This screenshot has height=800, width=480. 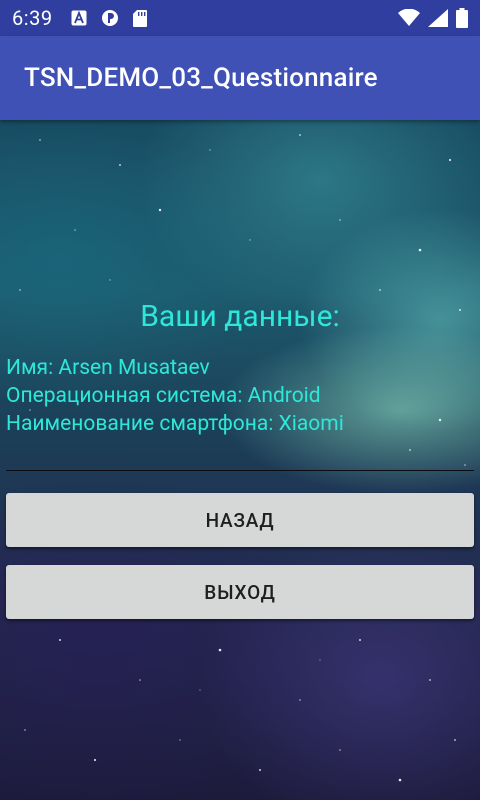 What do you see at coordinates (462, 18) in the screenshot?
I see `battery-icon` at bounding box center [462, 18].